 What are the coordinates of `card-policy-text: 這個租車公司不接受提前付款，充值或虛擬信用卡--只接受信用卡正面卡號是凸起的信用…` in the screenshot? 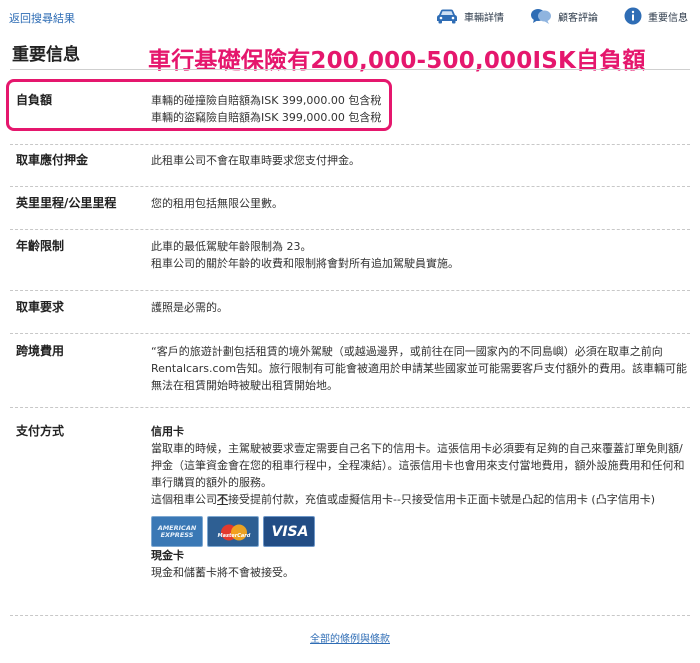 It's located at (422, 499).